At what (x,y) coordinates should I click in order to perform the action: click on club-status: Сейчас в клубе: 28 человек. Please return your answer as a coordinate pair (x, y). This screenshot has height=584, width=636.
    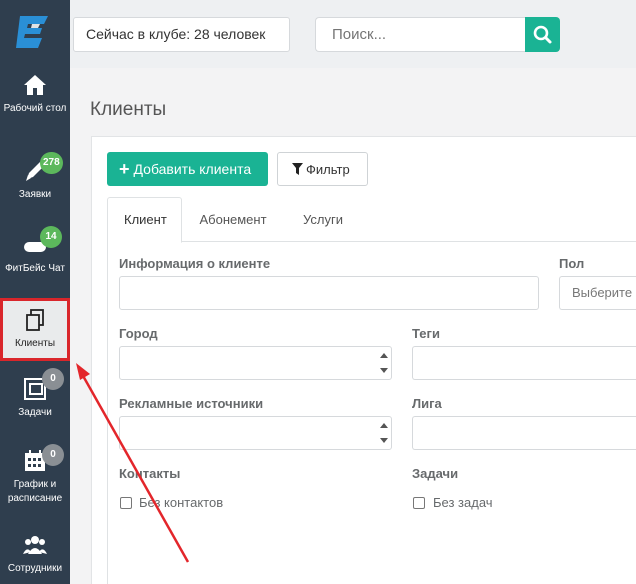
    Looking at the image, I should click on (181, 34).